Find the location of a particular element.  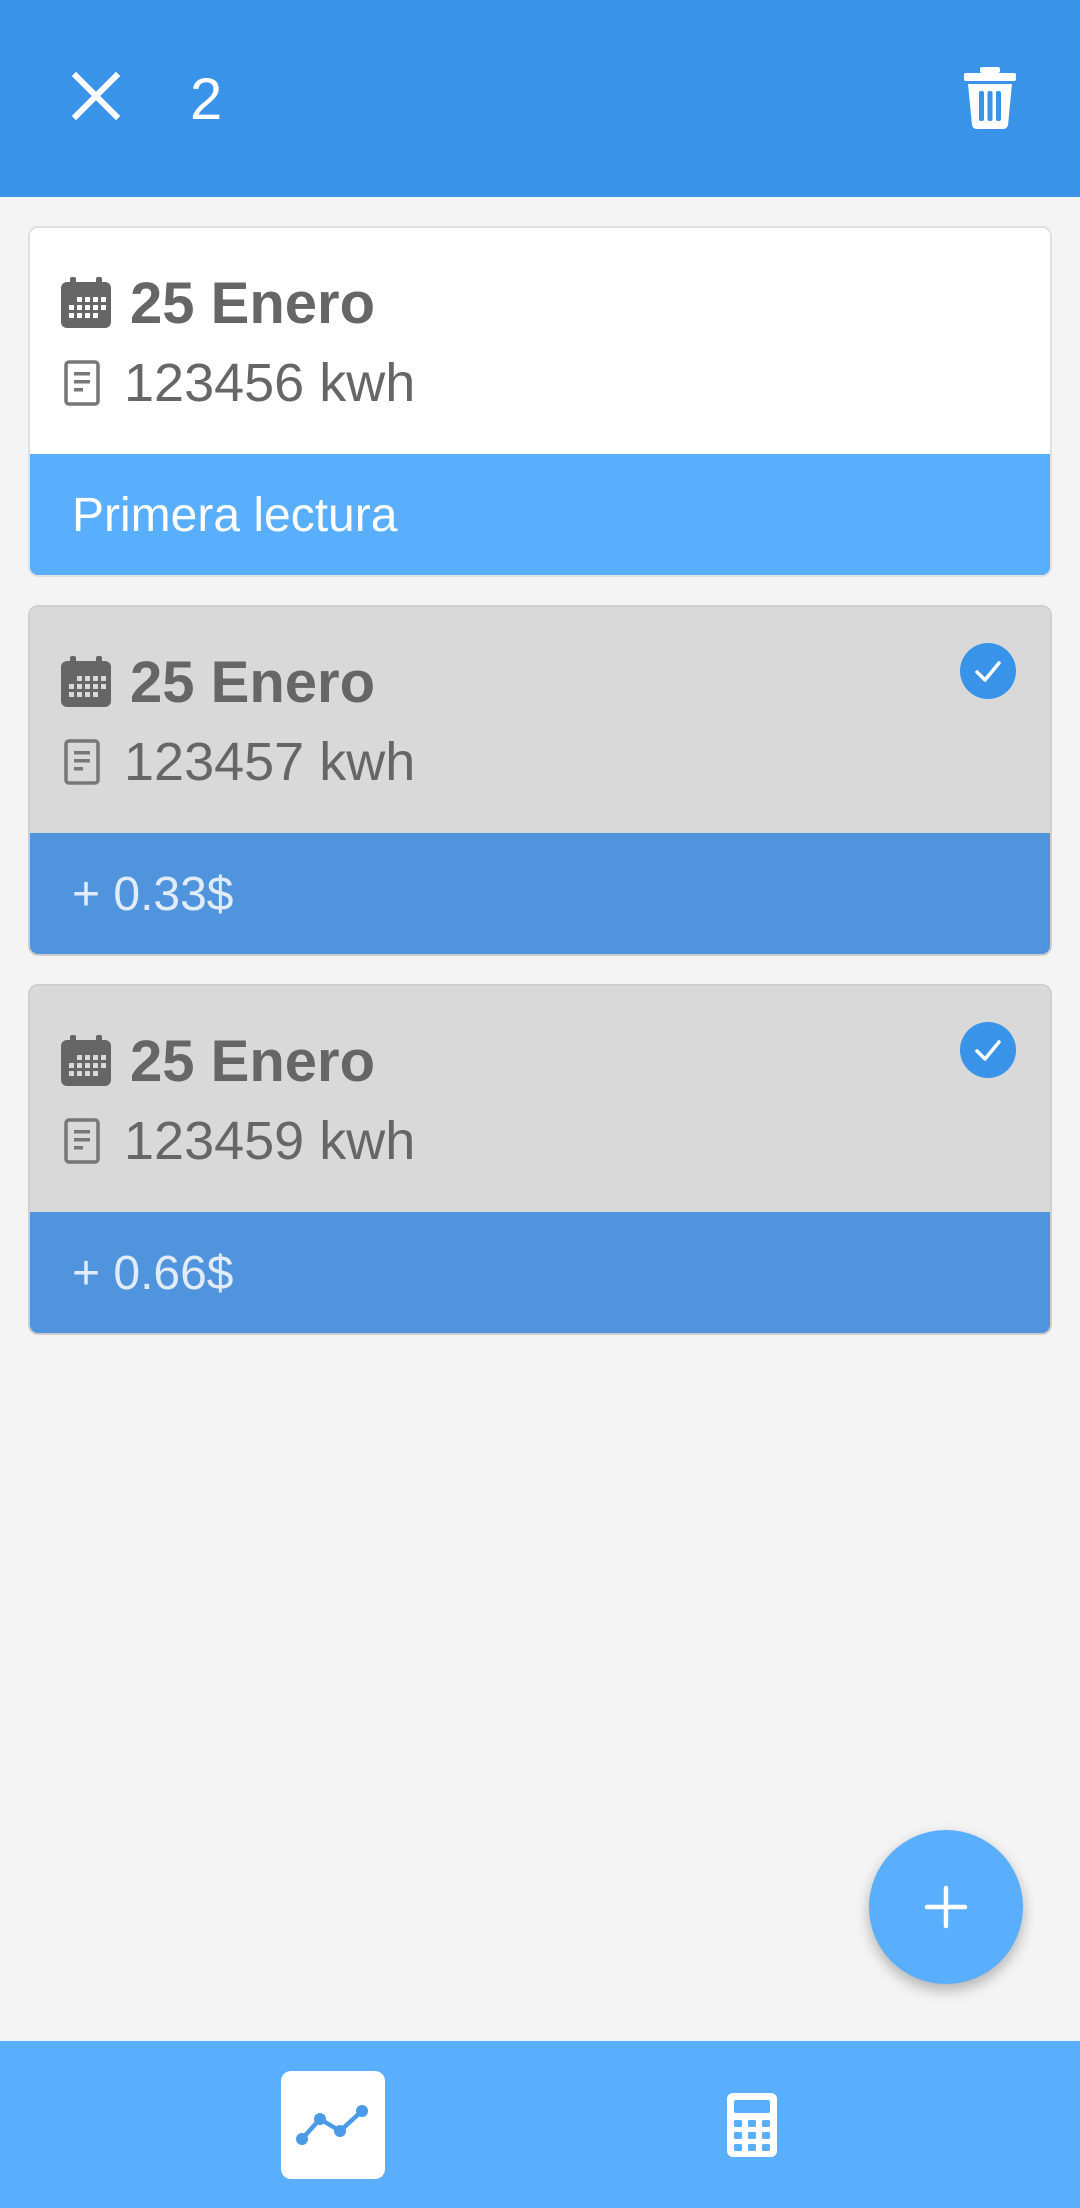

reading-value: 123456 kwh is located at coordinates (270, 383).